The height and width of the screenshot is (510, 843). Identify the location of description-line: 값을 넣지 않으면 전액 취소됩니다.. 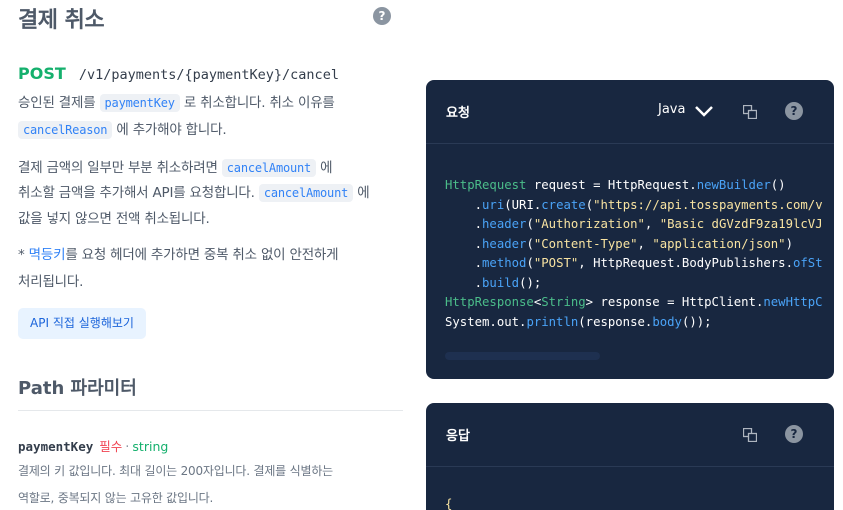
(114, 219).